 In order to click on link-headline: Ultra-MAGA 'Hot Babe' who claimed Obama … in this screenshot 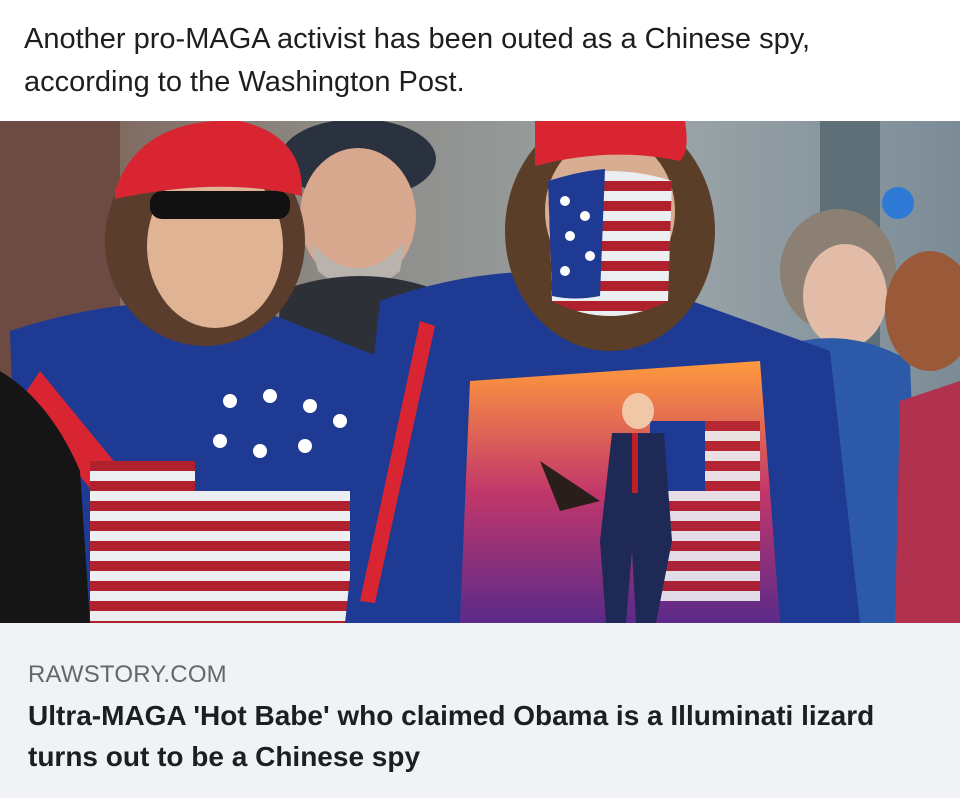, I will do `click(478, 736)`.